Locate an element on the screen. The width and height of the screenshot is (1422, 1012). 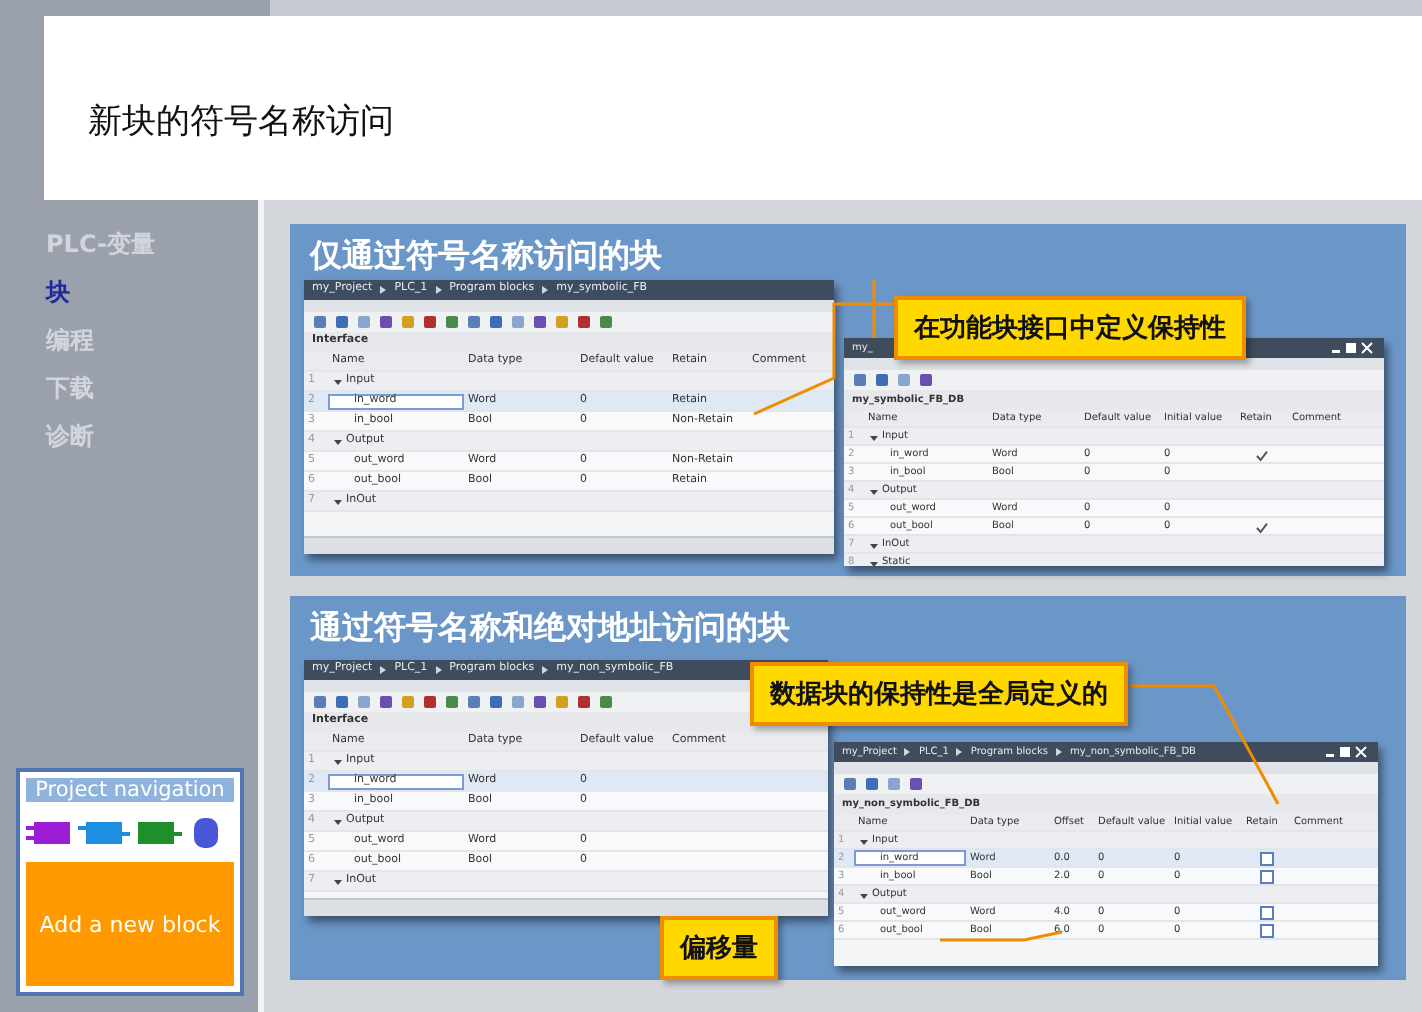
nav-item: 块 is located at coordinates (58, 293).